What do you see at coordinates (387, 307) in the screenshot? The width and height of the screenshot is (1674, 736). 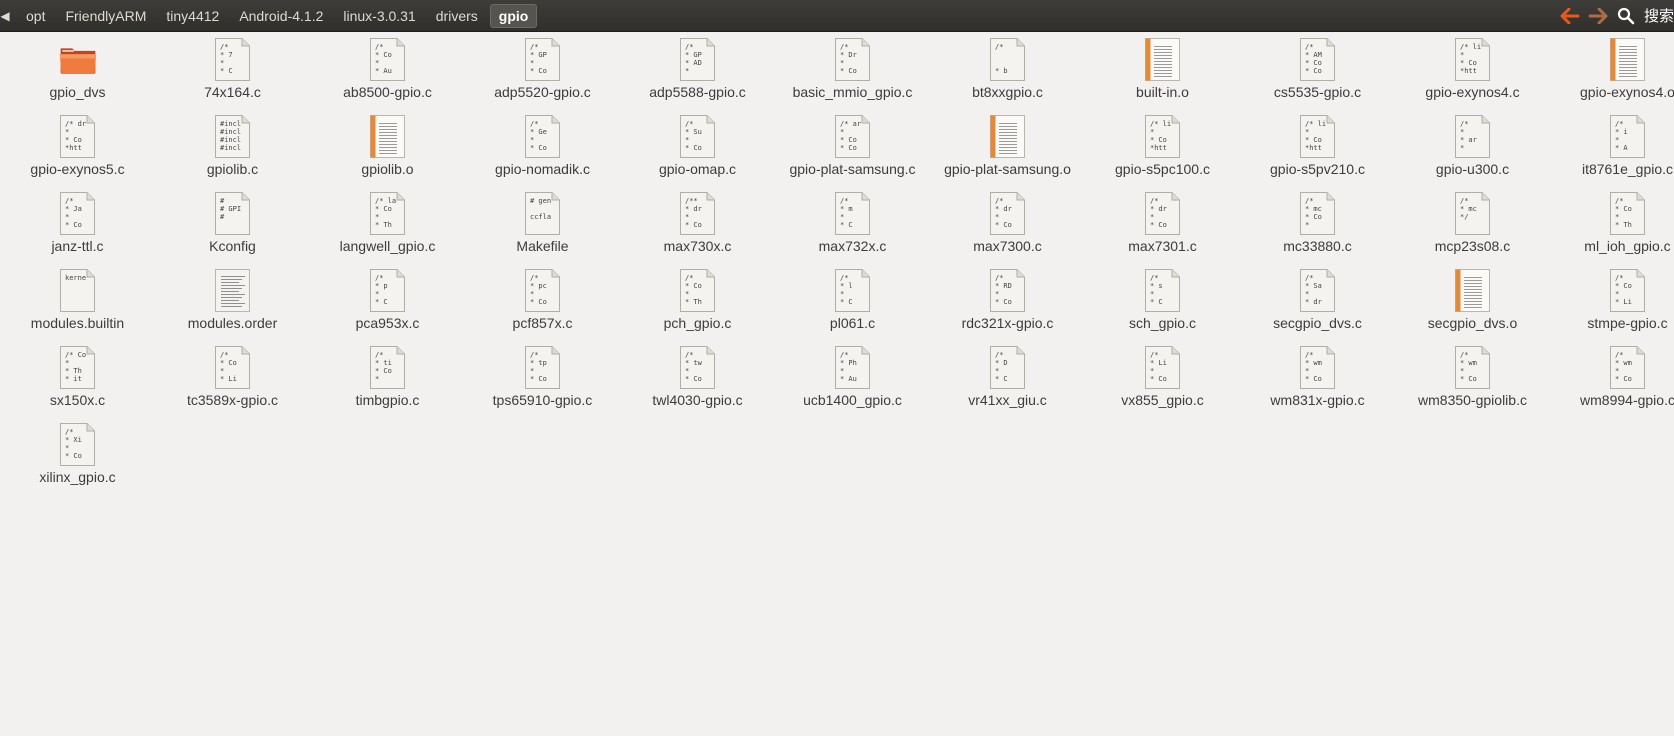 I see `file-item: /* * p * * C pca953x.c` at bounding box center [387, 307].